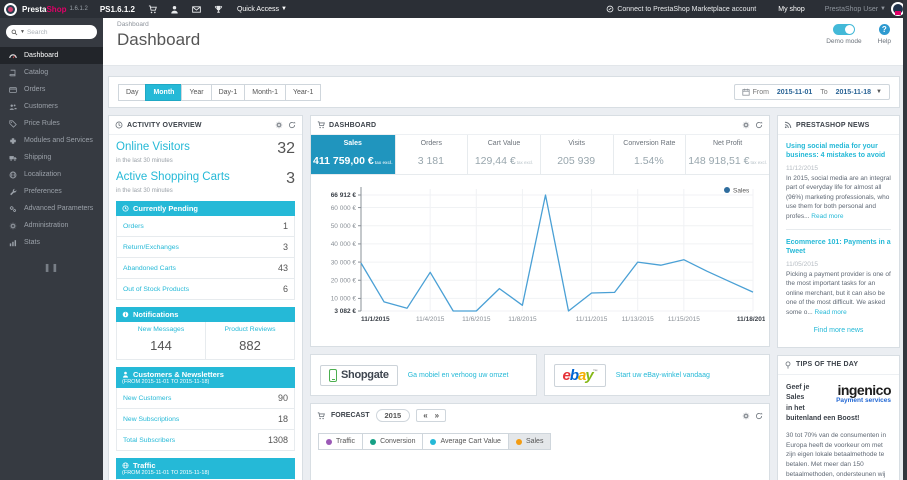 The height and width of the screenshot is (480, 907). What do you see at coordinates (425, 415) in the screenshot?
I see `forecast-prev-button: «` at bounding box center [425, 415].